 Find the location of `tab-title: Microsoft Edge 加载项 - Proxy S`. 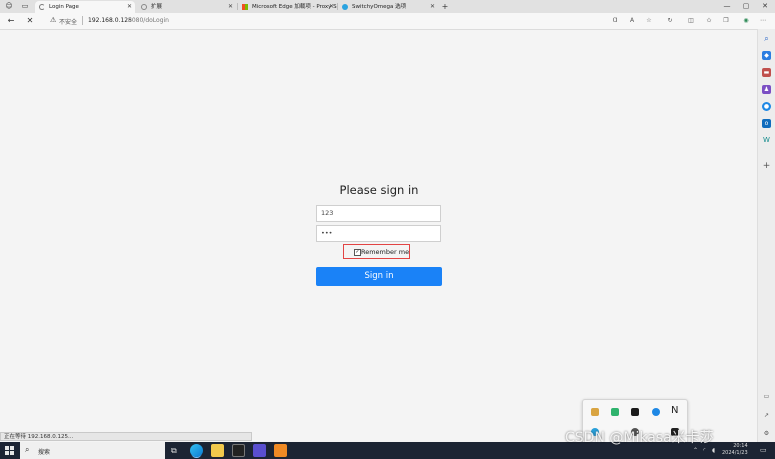

tab-title: Microsoft Edge 加载项 - Proxy S is located at coordinates (294, 7).